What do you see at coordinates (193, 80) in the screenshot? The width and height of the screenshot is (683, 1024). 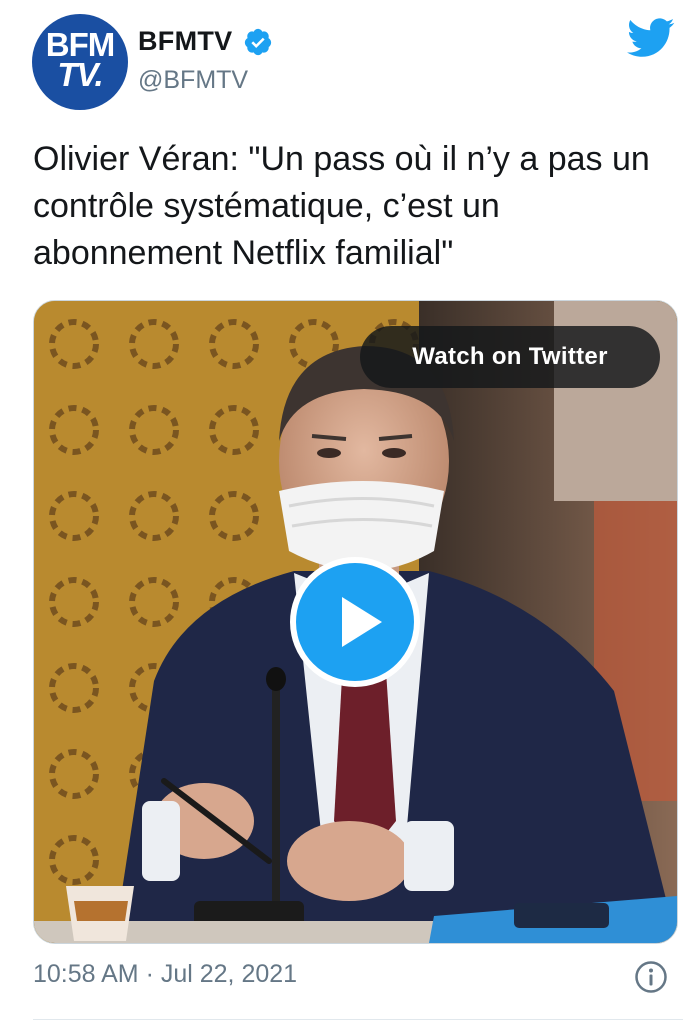 I see `handle: @BFMTV` at bounding box center [193, 80].